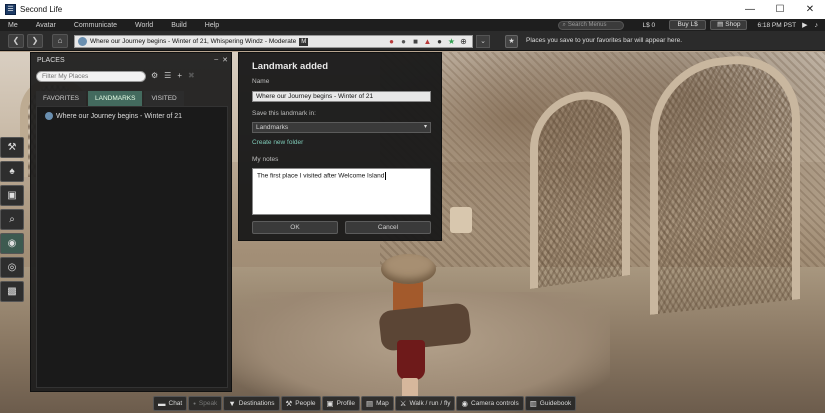 The width and height of the screenshot is (825, 413). What do you see at coordinates (13, 25) in the screenshot?
I see `menu-me: Me` at bounding box center [13, 25].